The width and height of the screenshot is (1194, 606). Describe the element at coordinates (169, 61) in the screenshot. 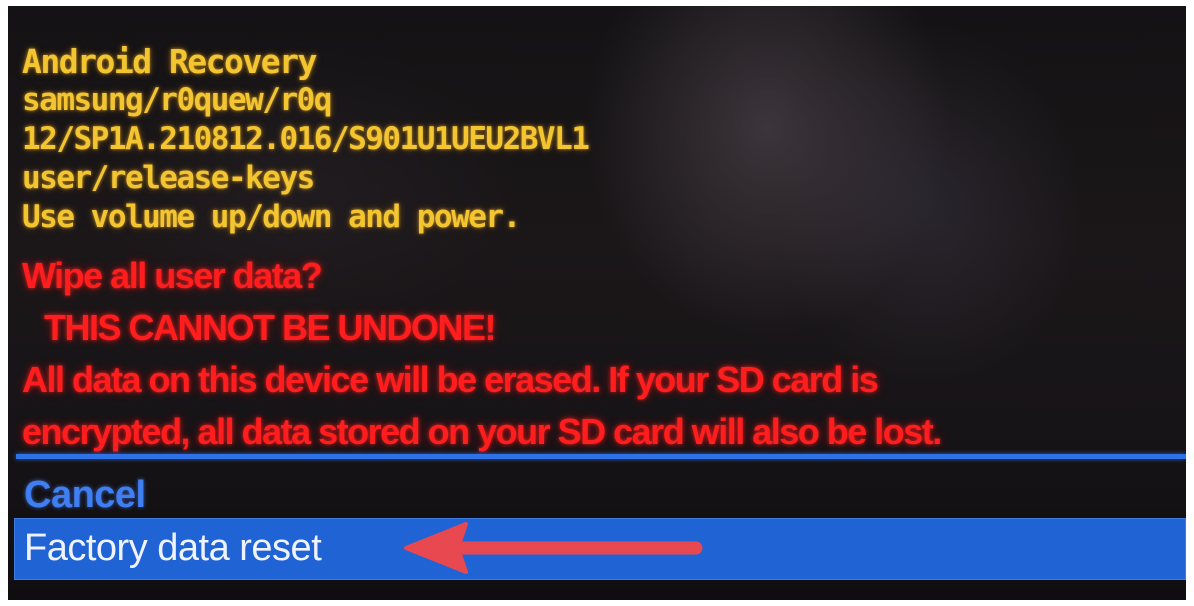

I see `recovery-title: Android Recovery` at that location.